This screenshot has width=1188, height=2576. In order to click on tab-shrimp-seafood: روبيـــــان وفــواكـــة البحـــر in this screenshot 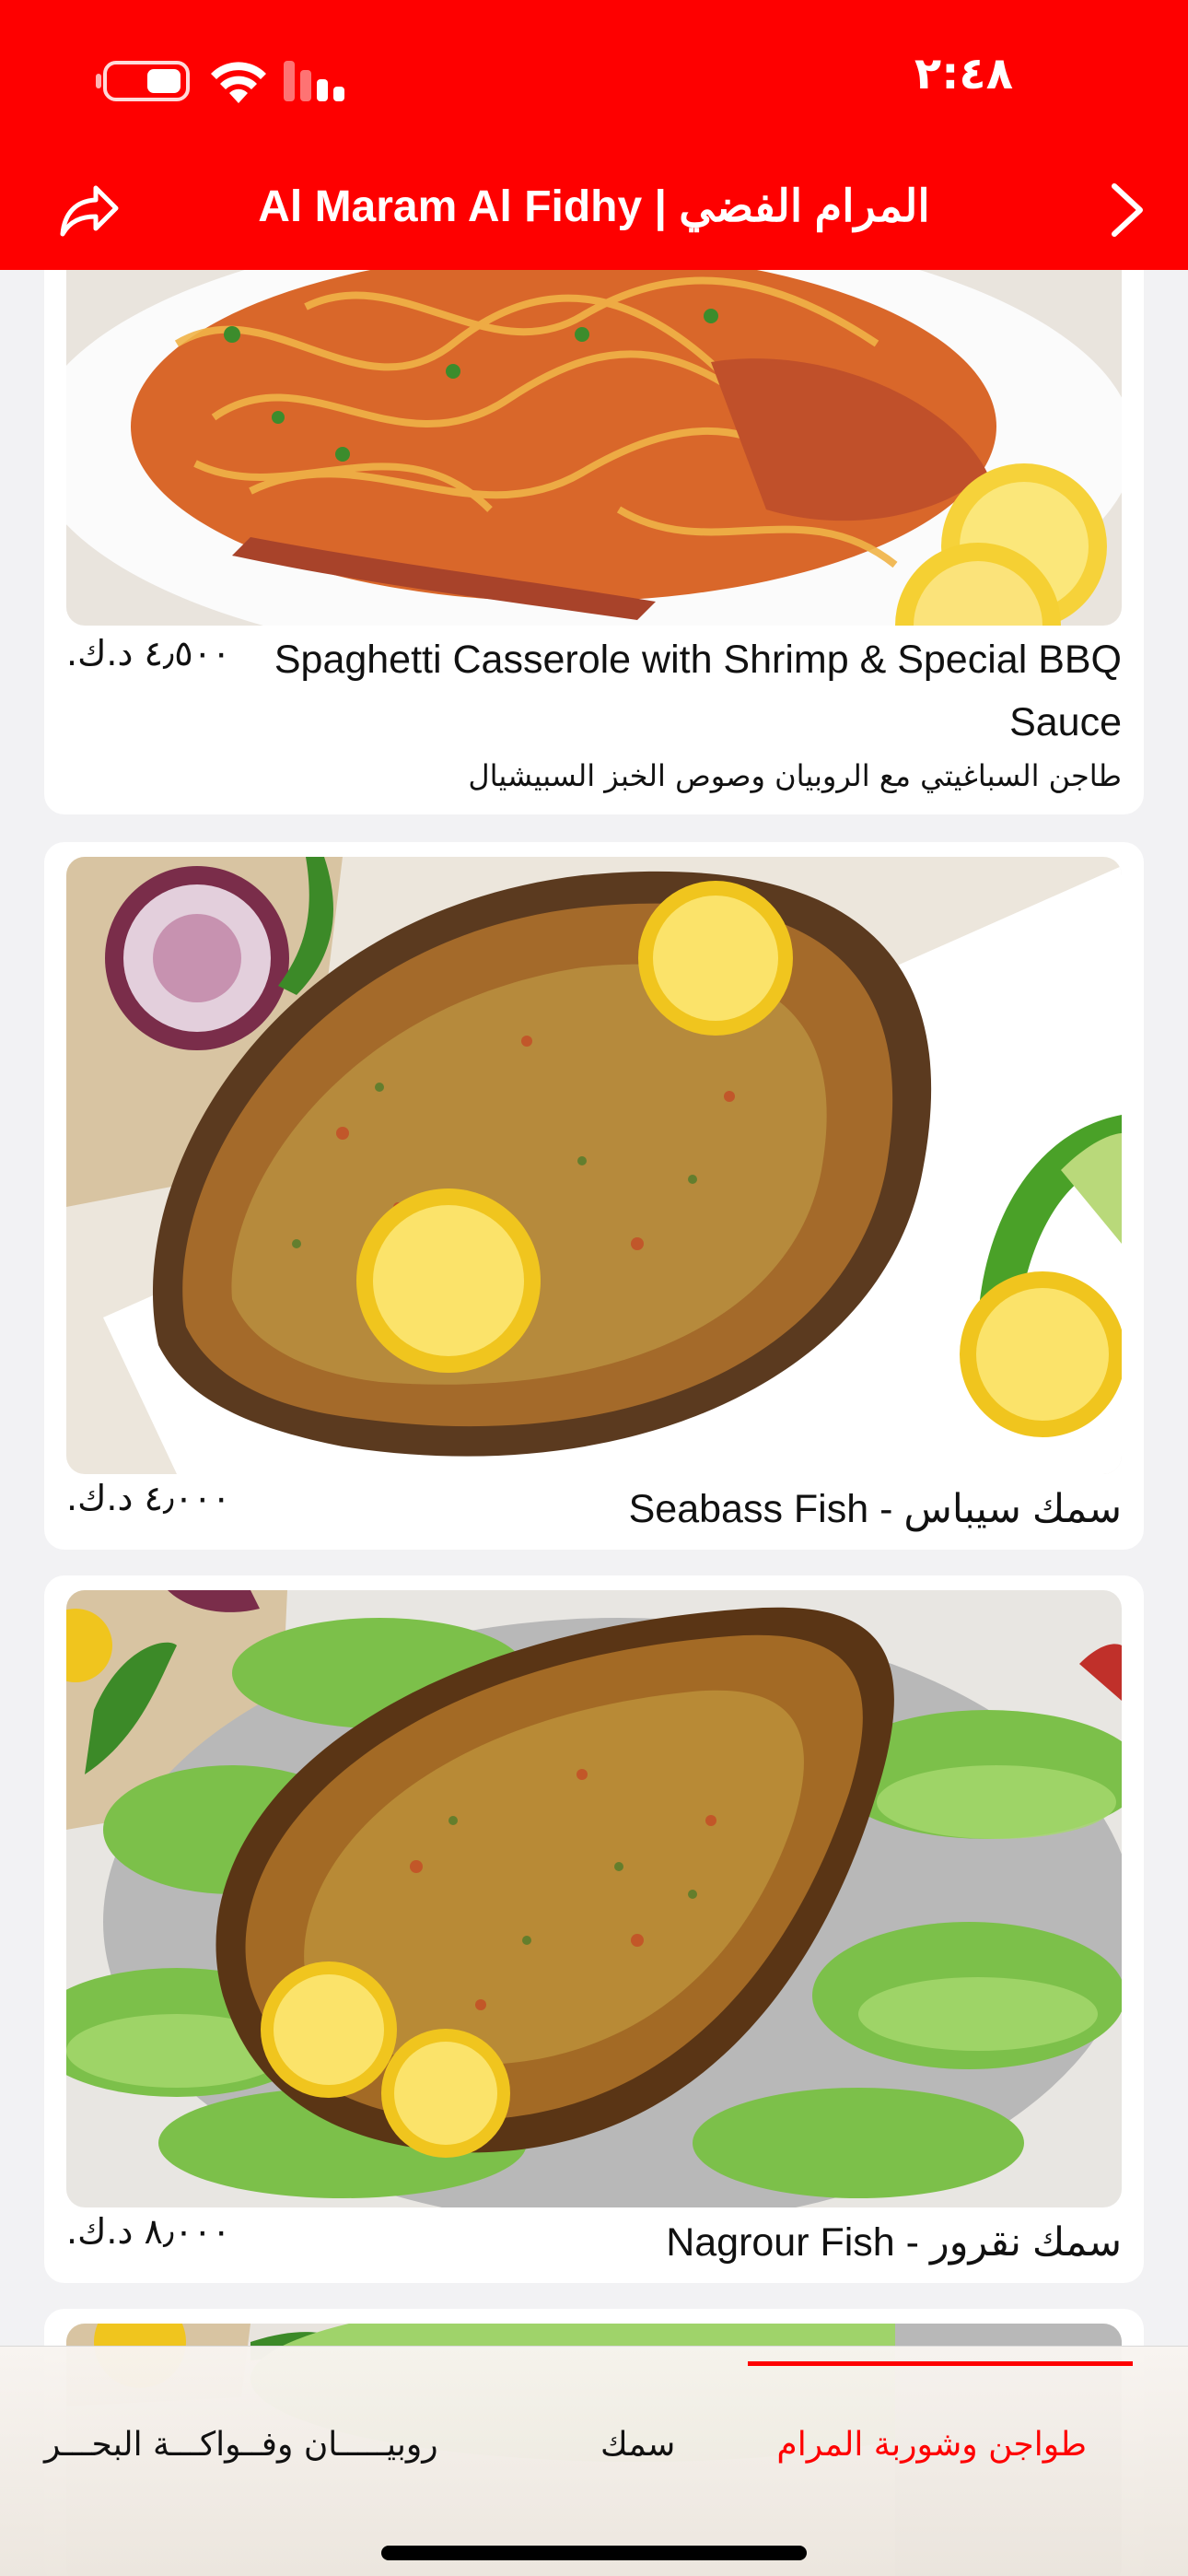, I will do `click(241, 2445)`.